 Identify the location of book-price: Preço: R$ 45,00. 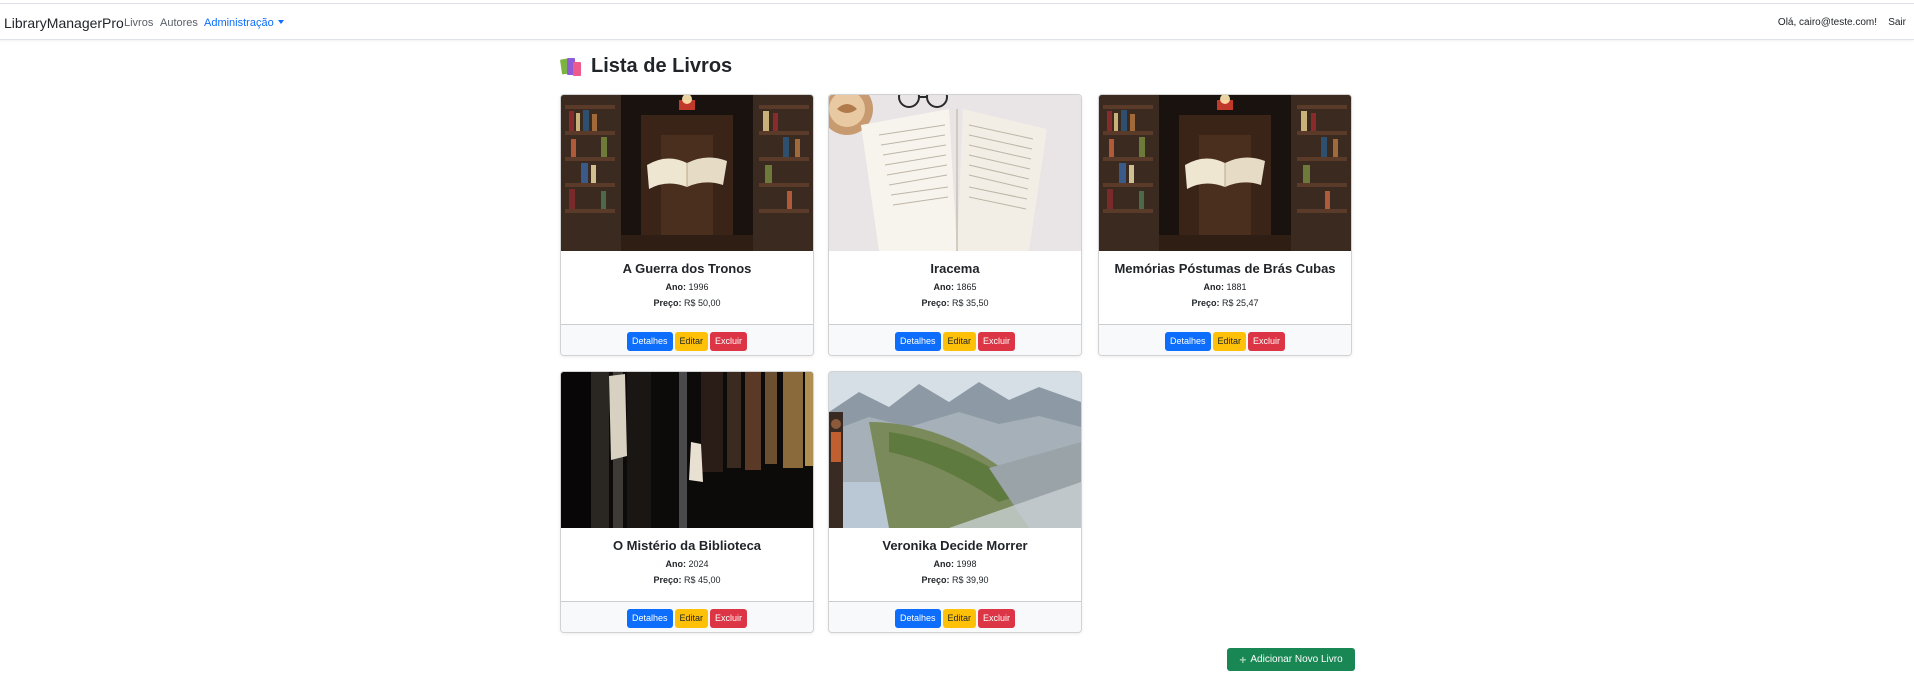
(687, 580).